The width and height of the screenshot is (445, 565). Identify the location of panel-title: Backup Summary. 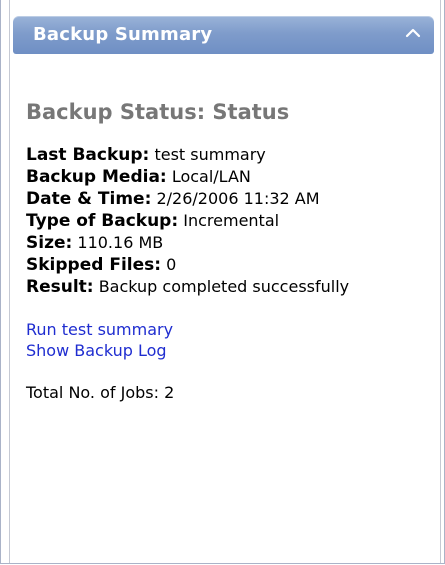
(123, 34).